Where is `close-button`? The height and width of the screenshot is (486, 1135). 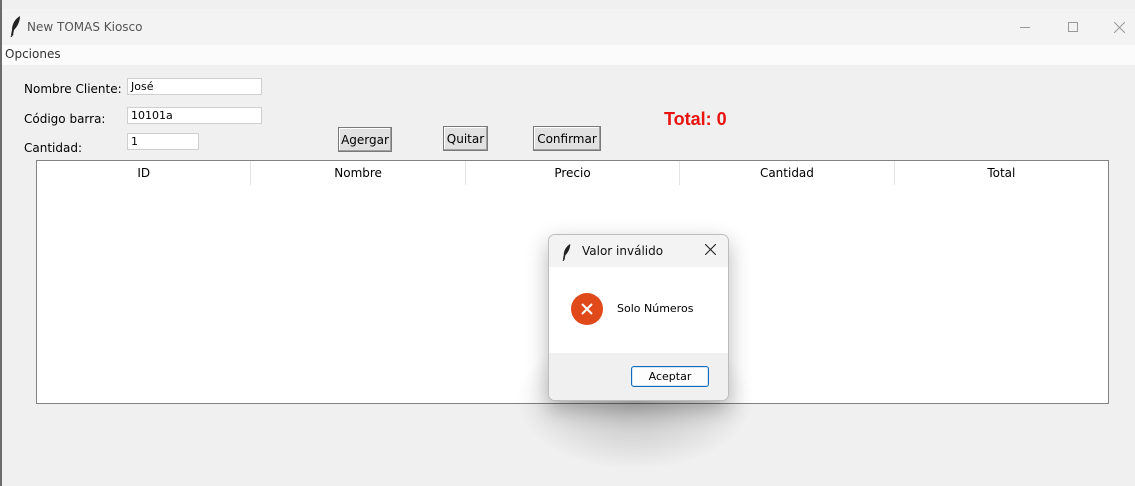 close-button is located at coordinates (1115, 27).